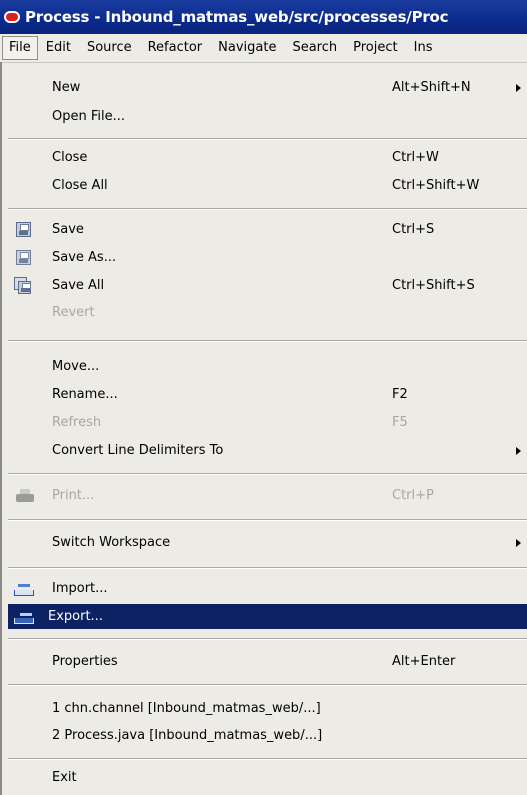 This screenshot has width=527, height=795. Describe the element at coordinates (375, 48) in the screenshot. I see `menu-project: Project` at that location.